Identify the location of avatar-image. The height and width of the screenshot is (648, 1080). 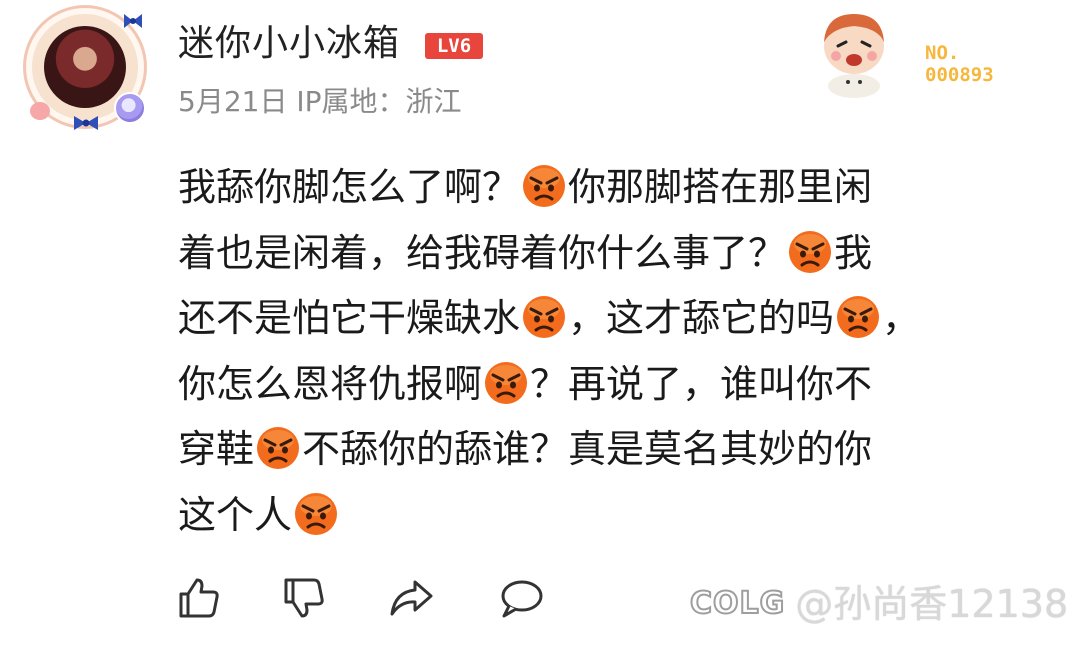
(85, 67).